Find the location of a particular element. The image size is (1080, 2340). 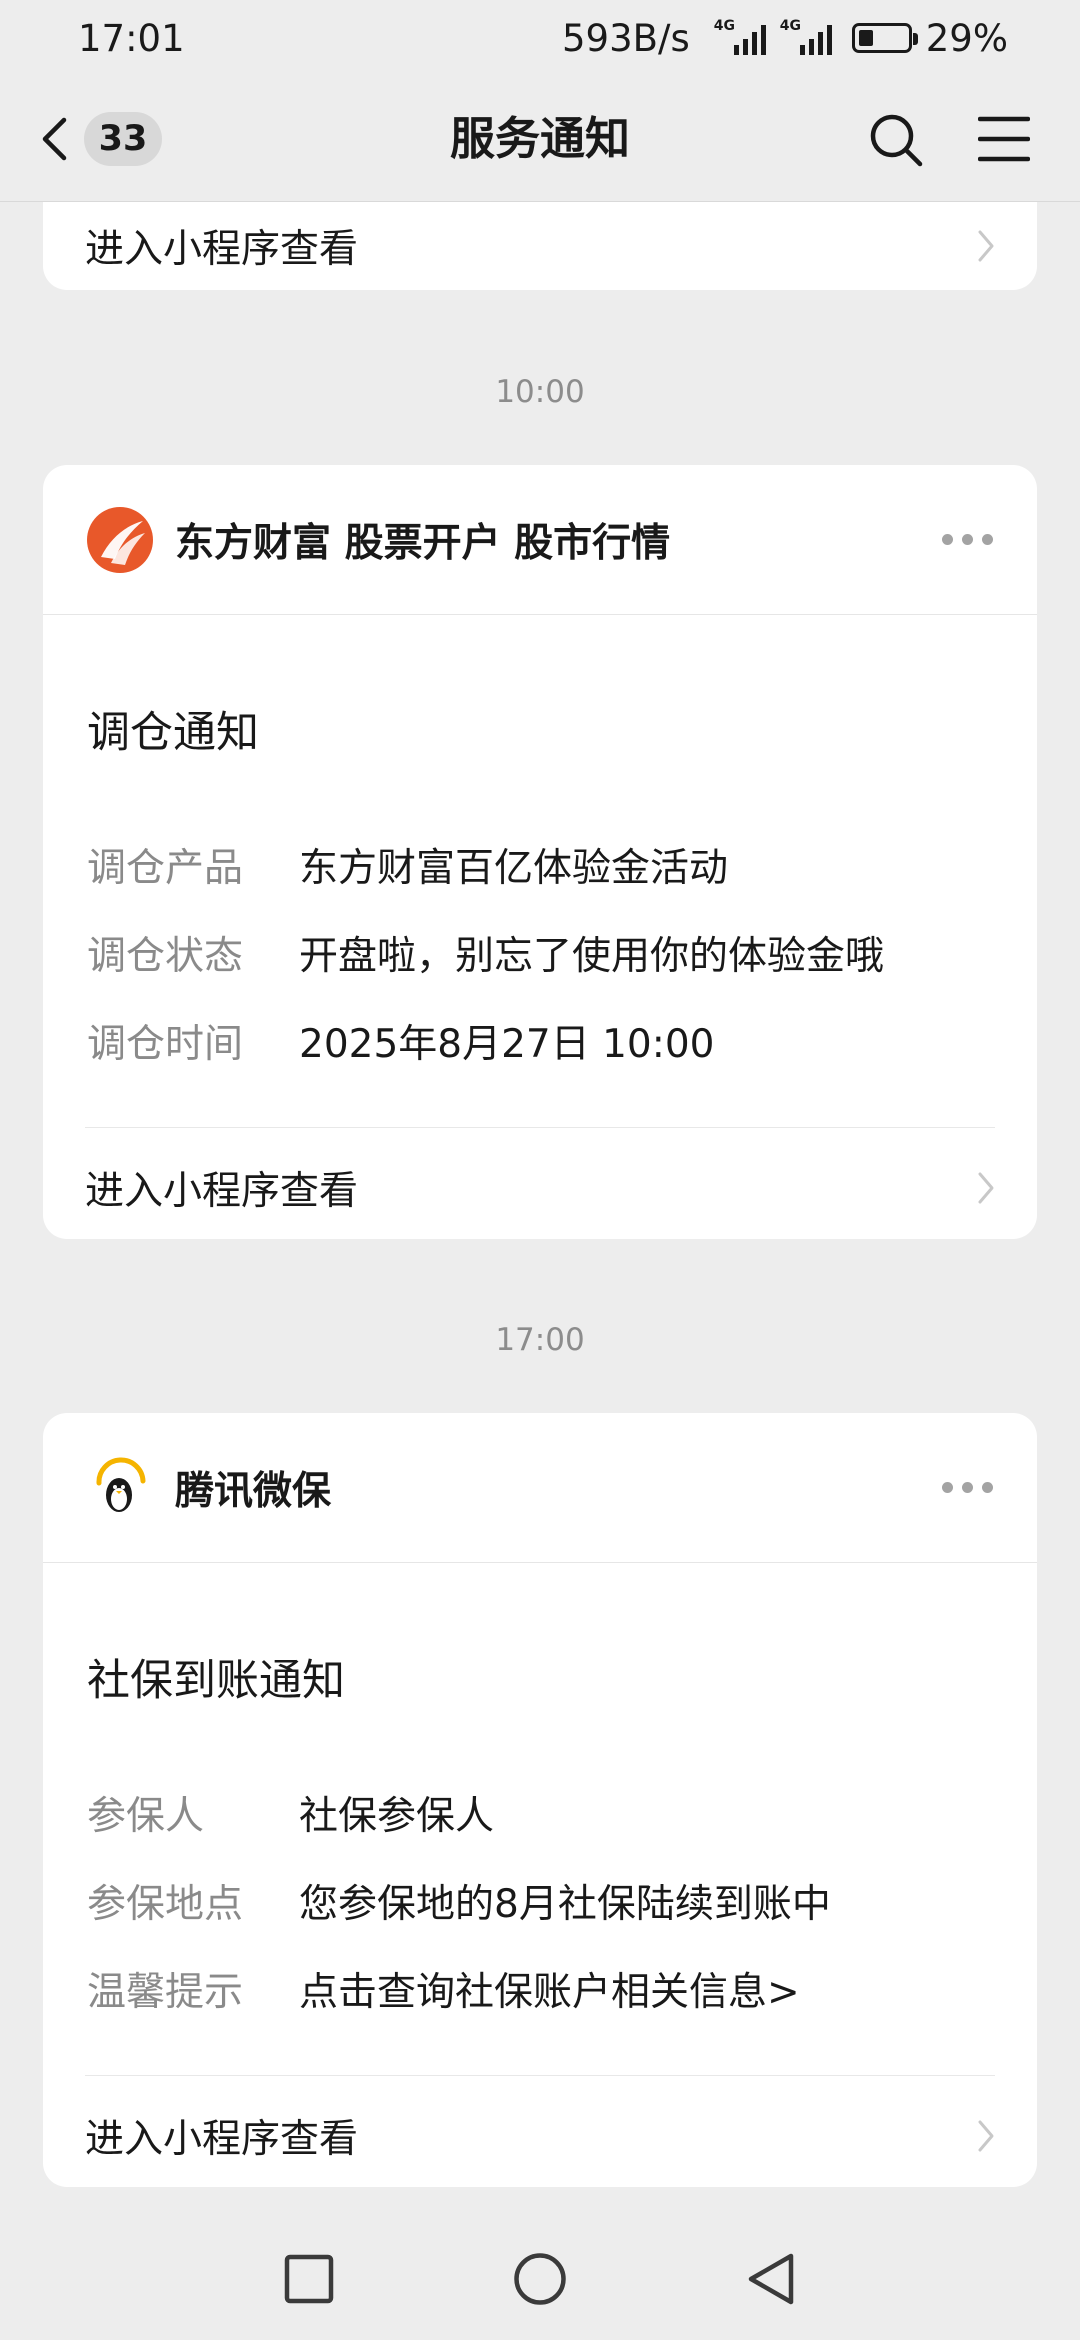

recent-apps-icon is located at coordinates (309, 2279).